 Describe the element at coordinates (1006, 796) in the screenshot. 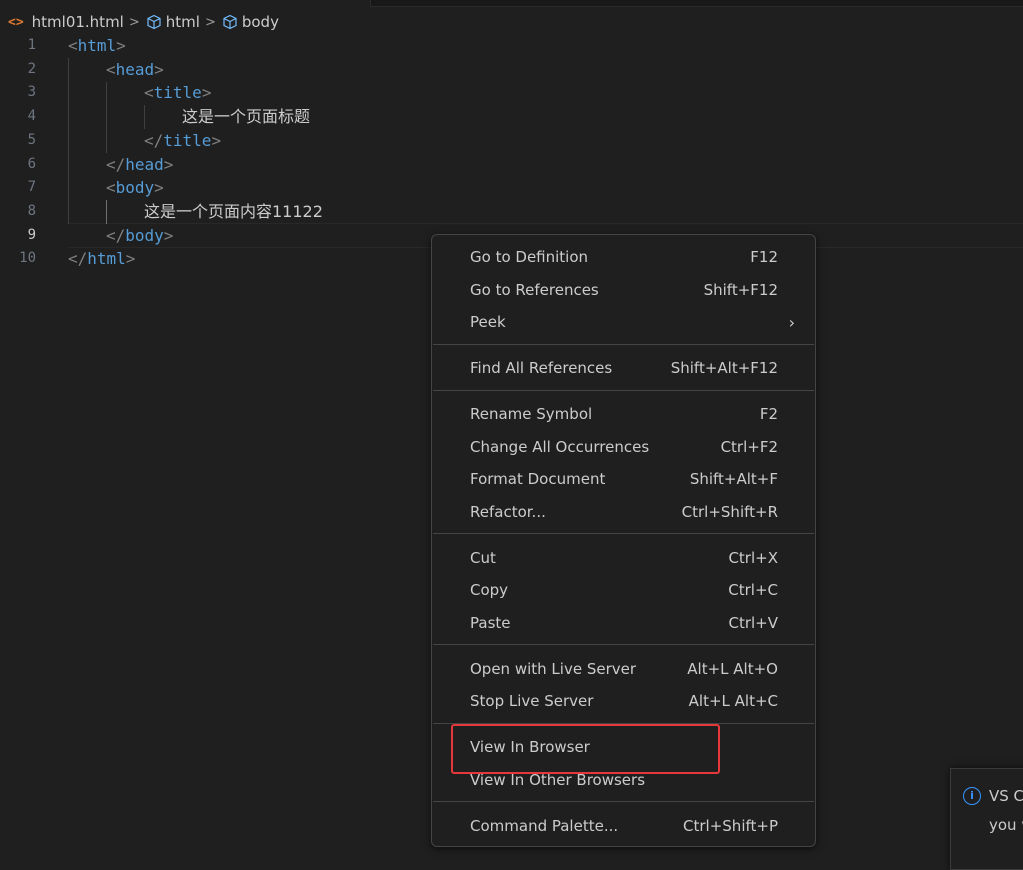

I see `notification-message: VS C` at that location.